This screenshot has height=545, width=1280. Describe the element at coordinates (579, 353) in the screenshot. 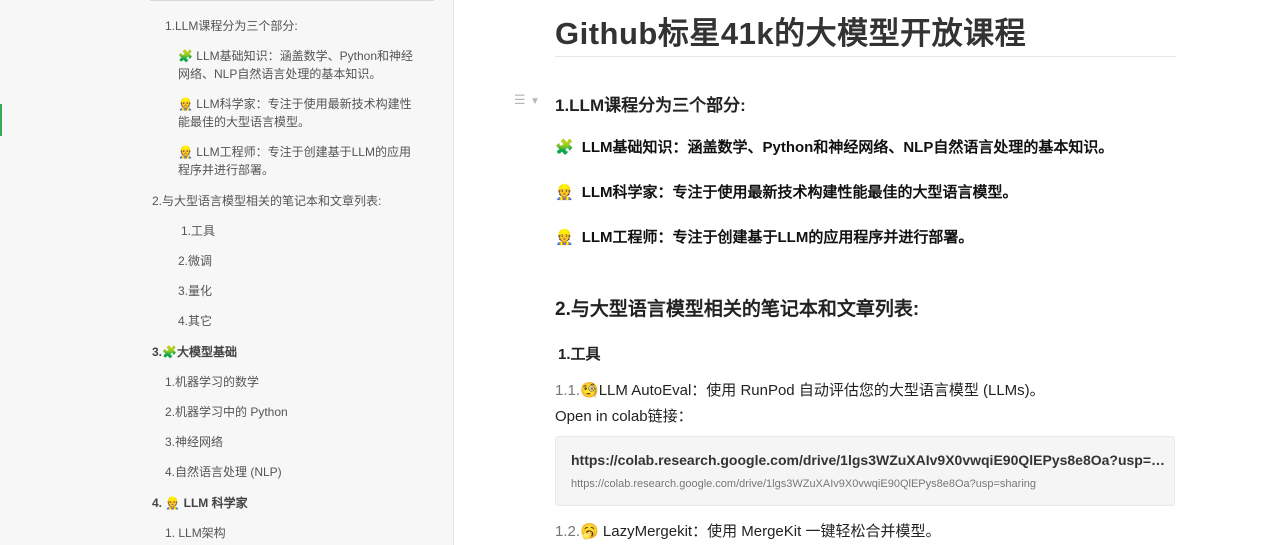

I see `subheading-tools: 1.工具` at that location.